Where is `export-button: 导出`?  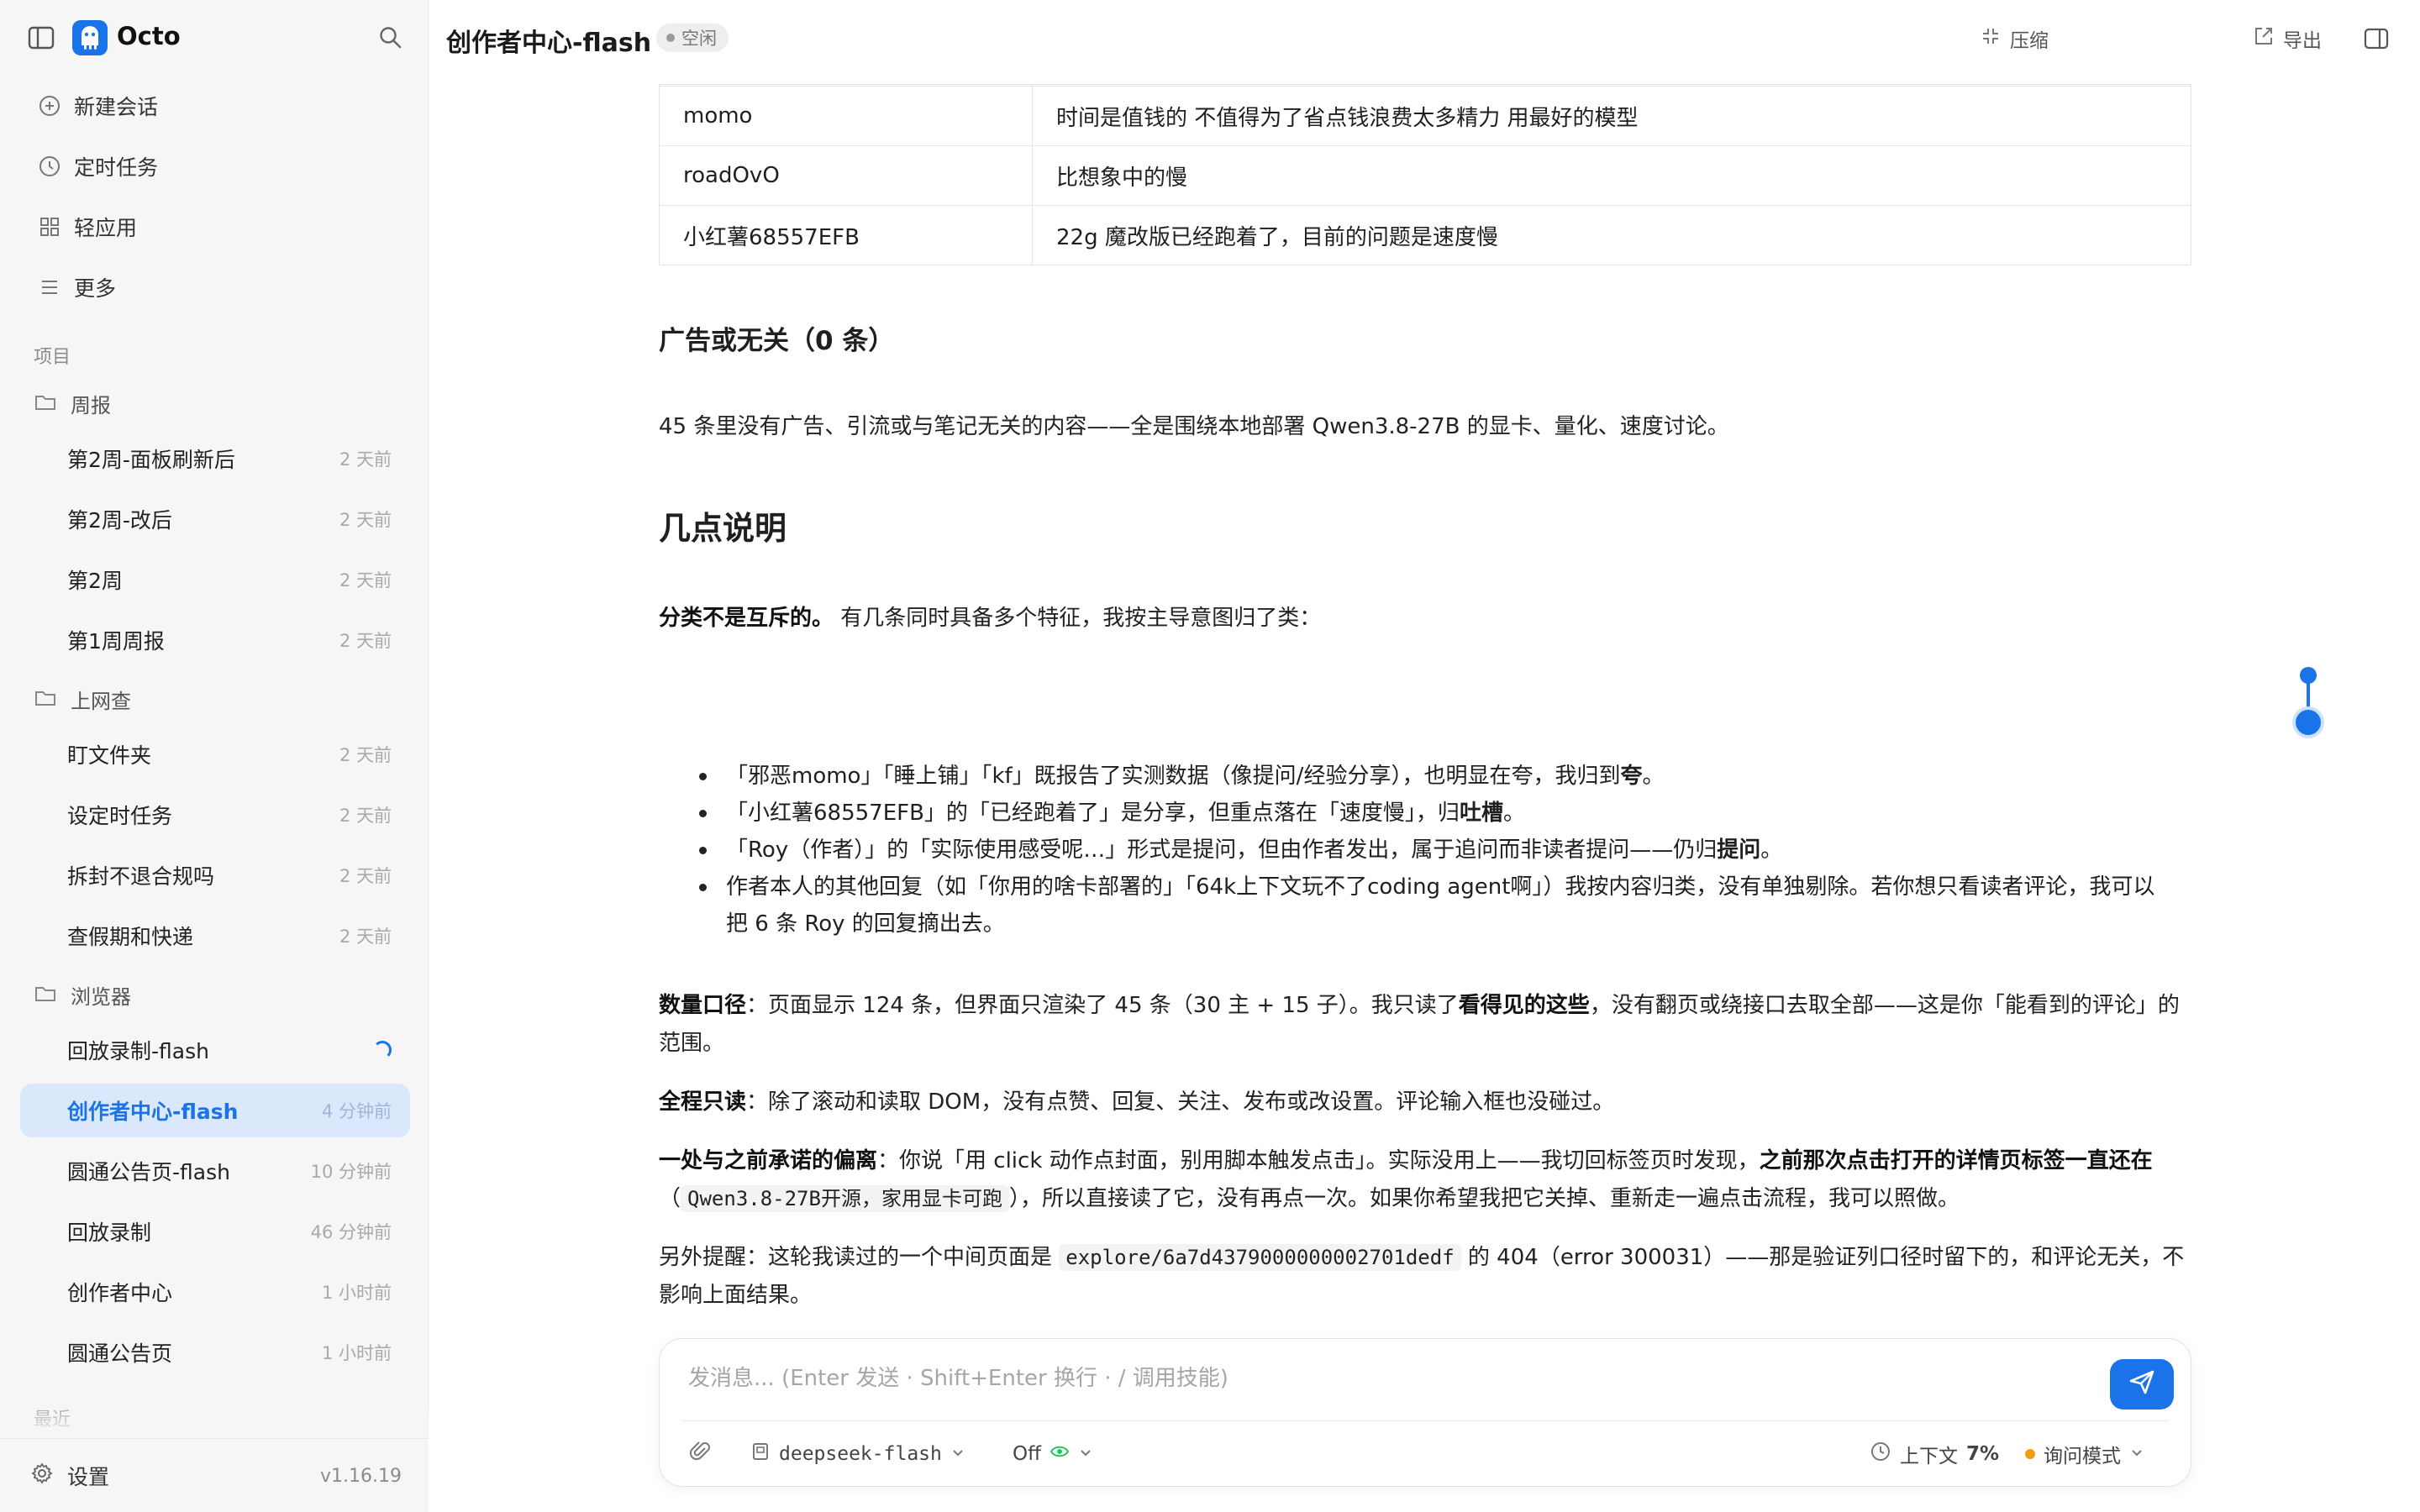
export-button: 导出 is located at coordinates (2287, 38).